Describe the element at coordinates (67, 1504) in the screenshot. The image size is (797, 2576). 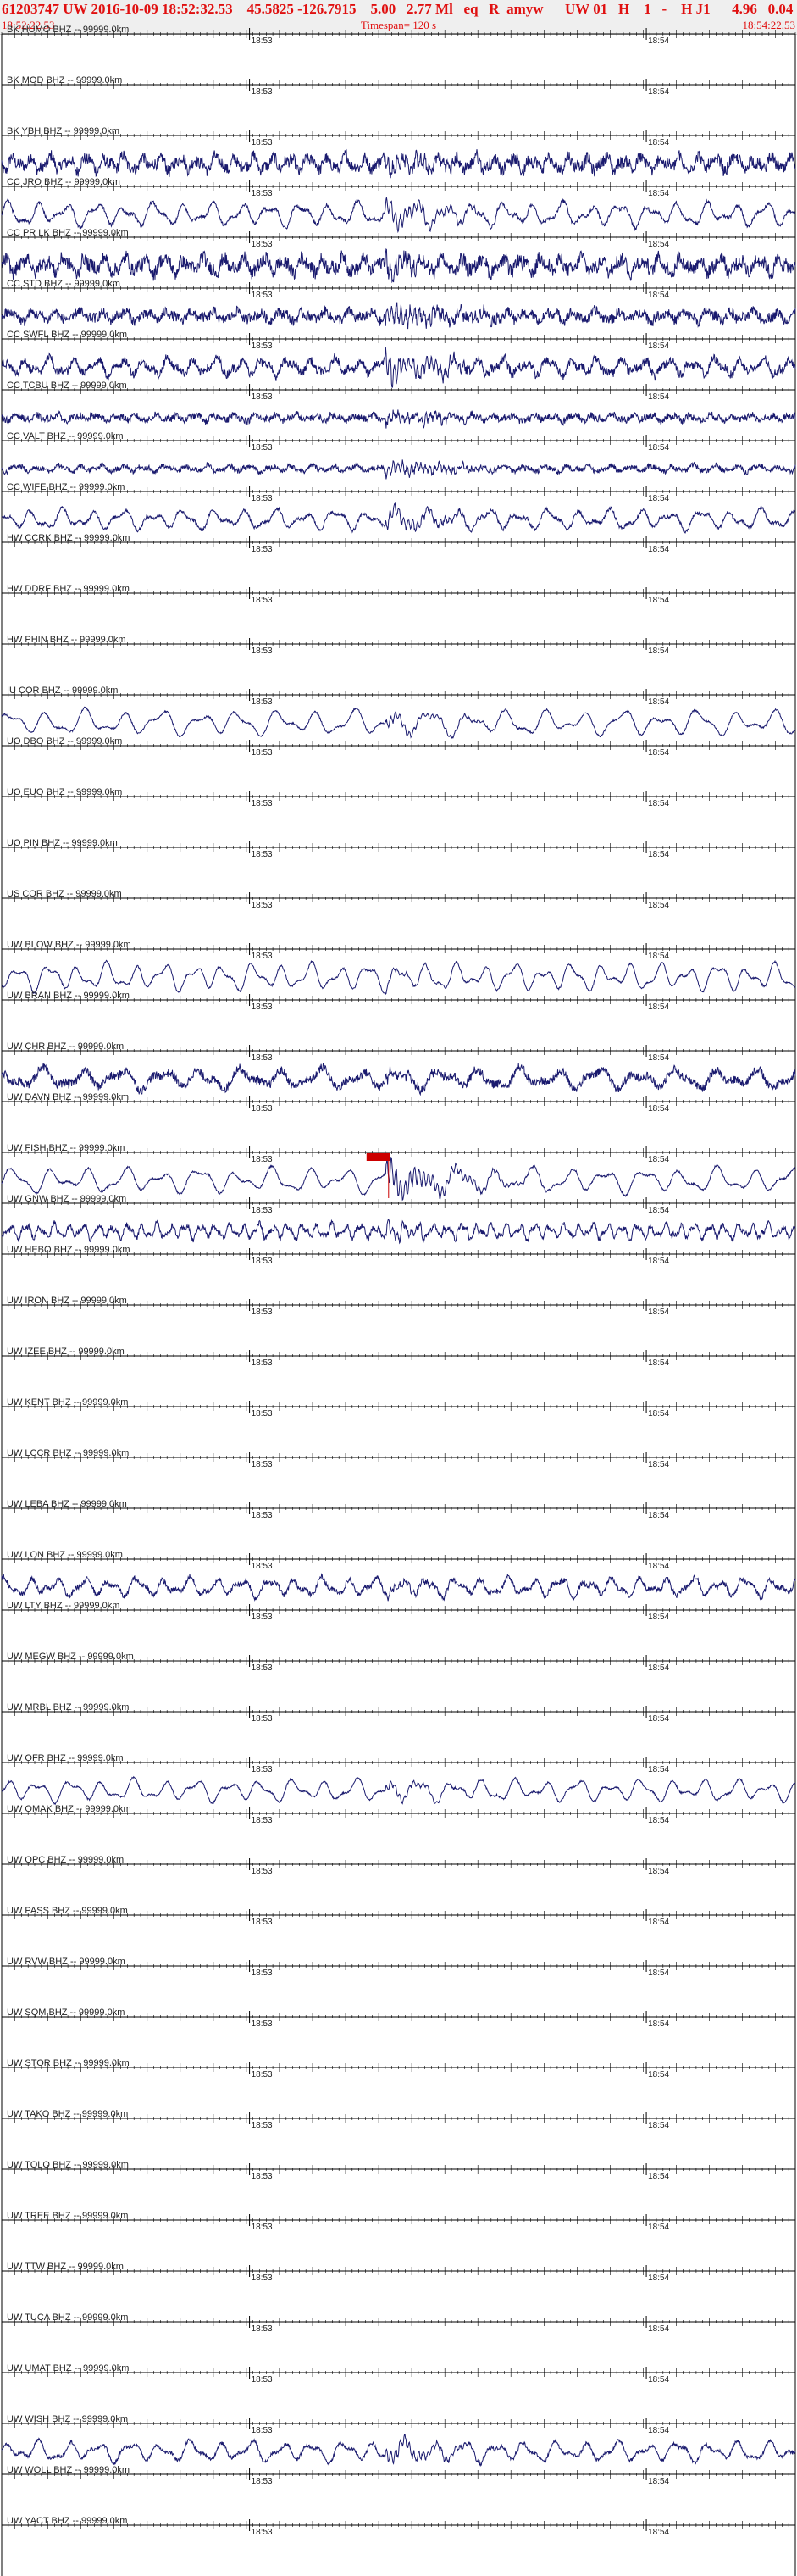
I see `station-label: UW LEBA BHZ -- 99999.0km` at that location.